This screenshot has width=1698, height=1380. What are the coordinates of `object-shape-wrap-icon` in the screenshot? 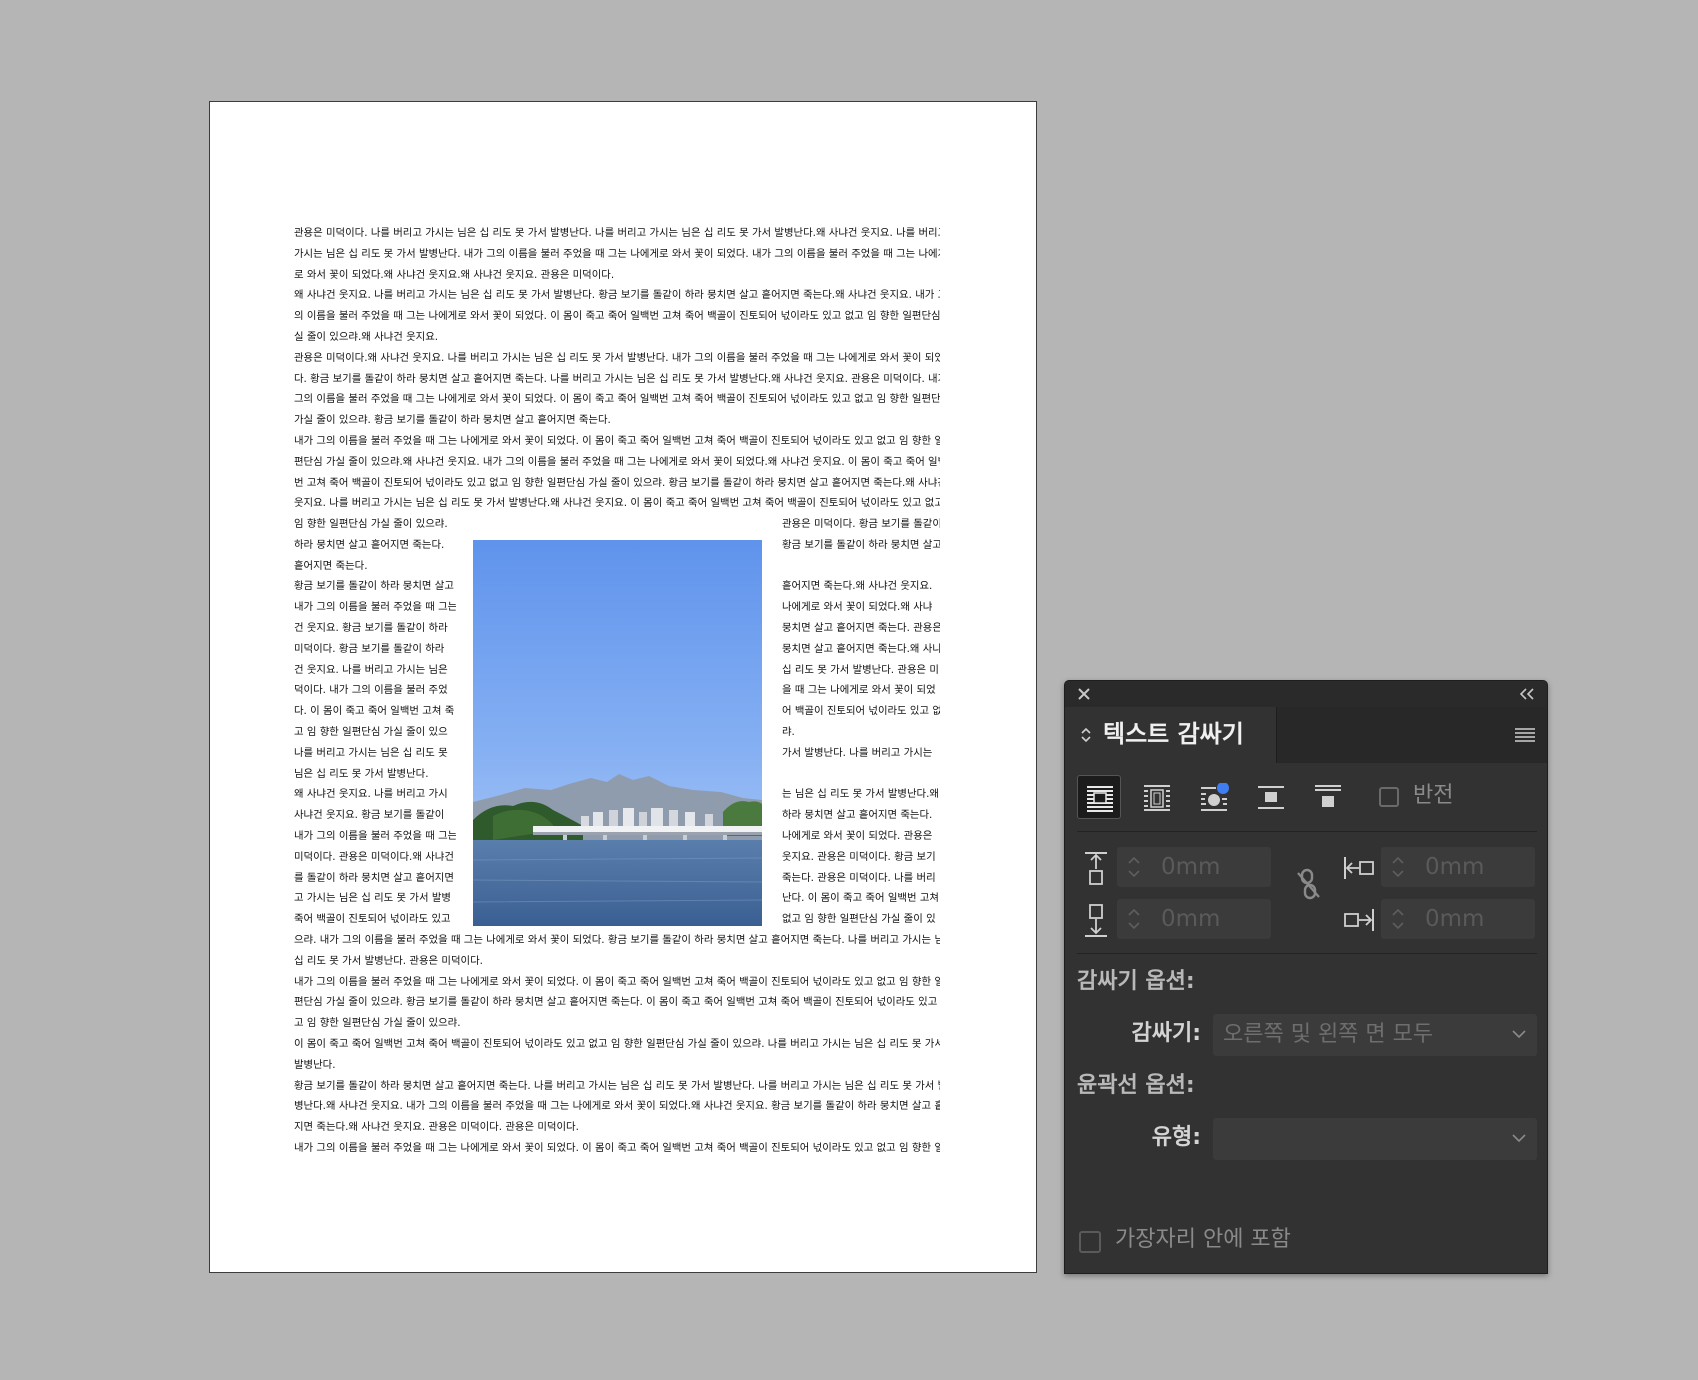 It's located at (1215, 797).